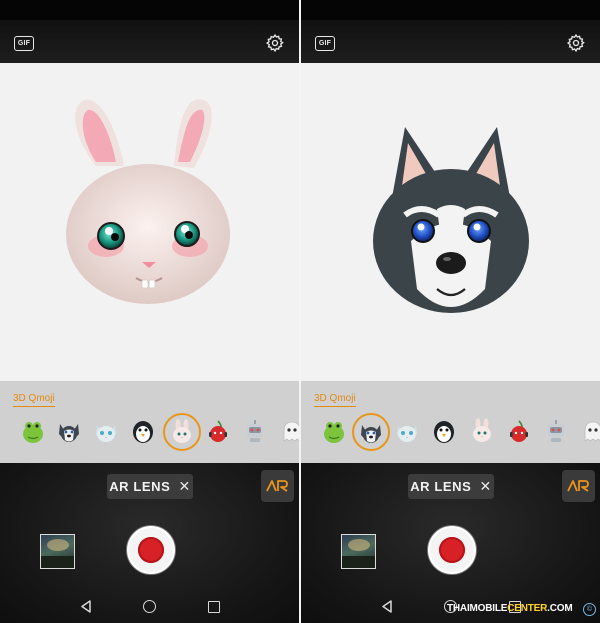 The width and height of the screenshot is (600, 623). What do you see at coordinates (214, 607) in the screenshot?
I see `recent-apps-icon` at bounding box center [214, 607].